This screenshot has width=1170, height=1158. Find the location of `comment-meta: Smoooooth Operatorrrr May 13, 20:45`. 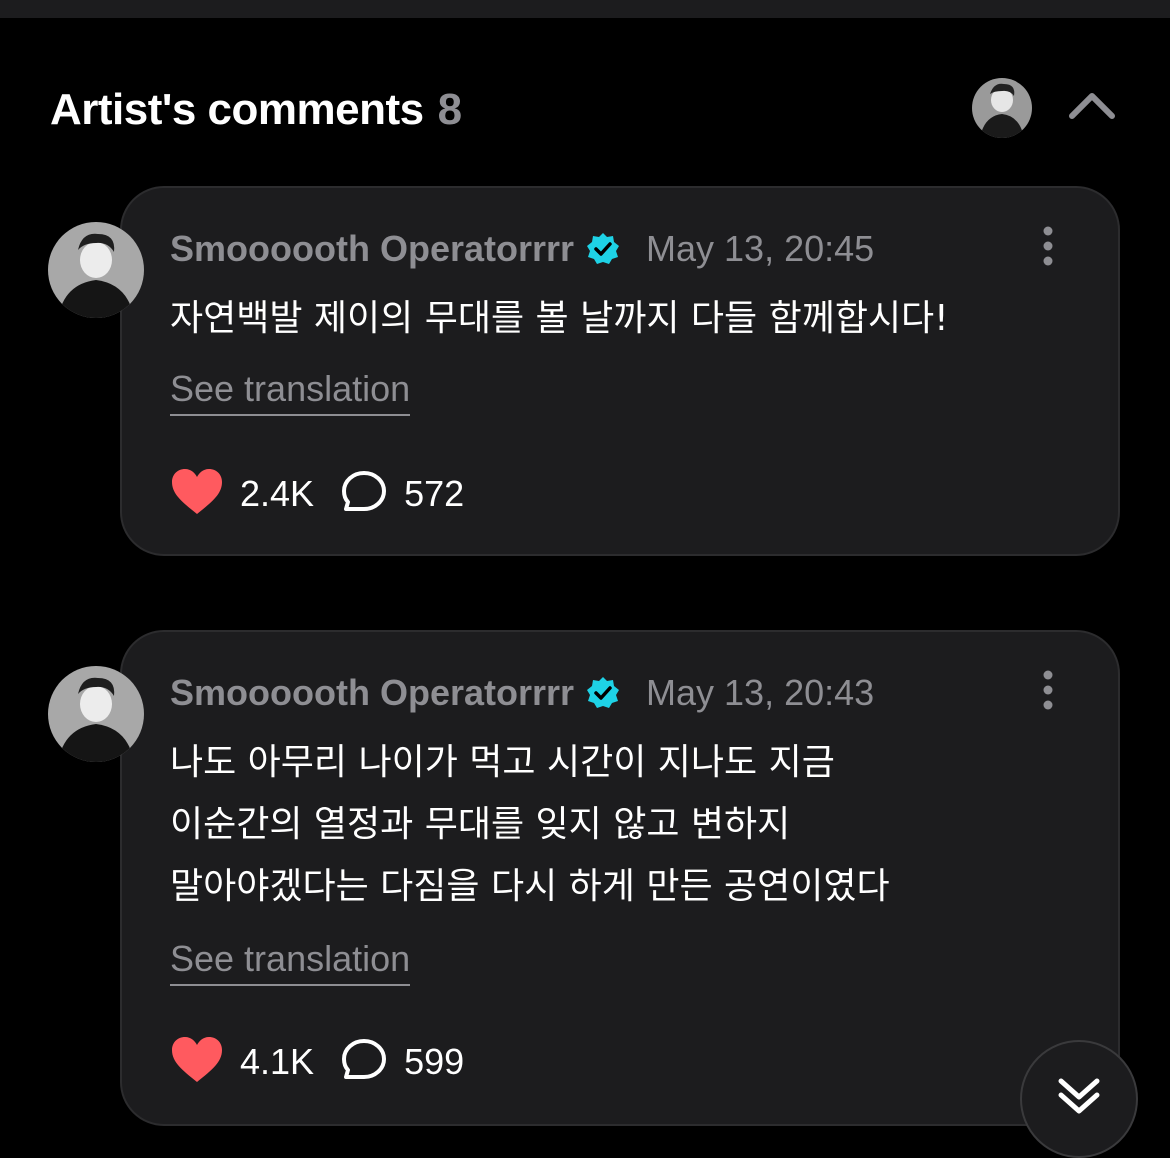

comment-meta: Smoooooth Operatorrrr May 13, 20:45 is located at coordinates (522, 249).